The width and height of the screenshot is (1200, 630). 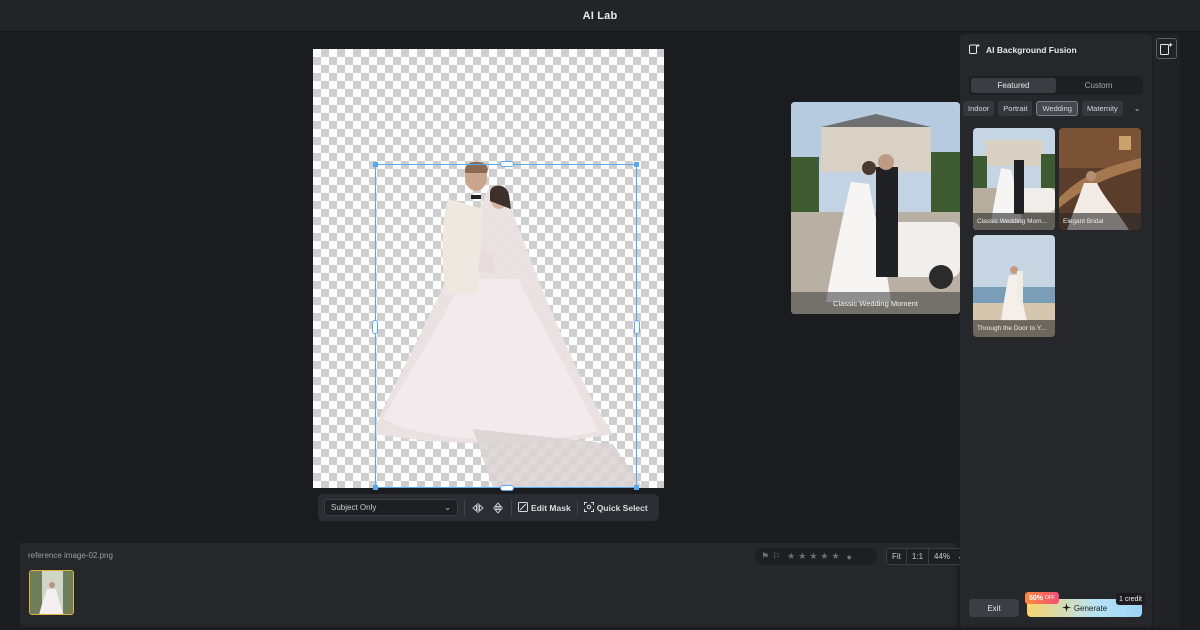 What do you see at coordinates (942, 556) in the screenshot?
I see `zoom-level-value: 44%` at bounding box center [942, 556].